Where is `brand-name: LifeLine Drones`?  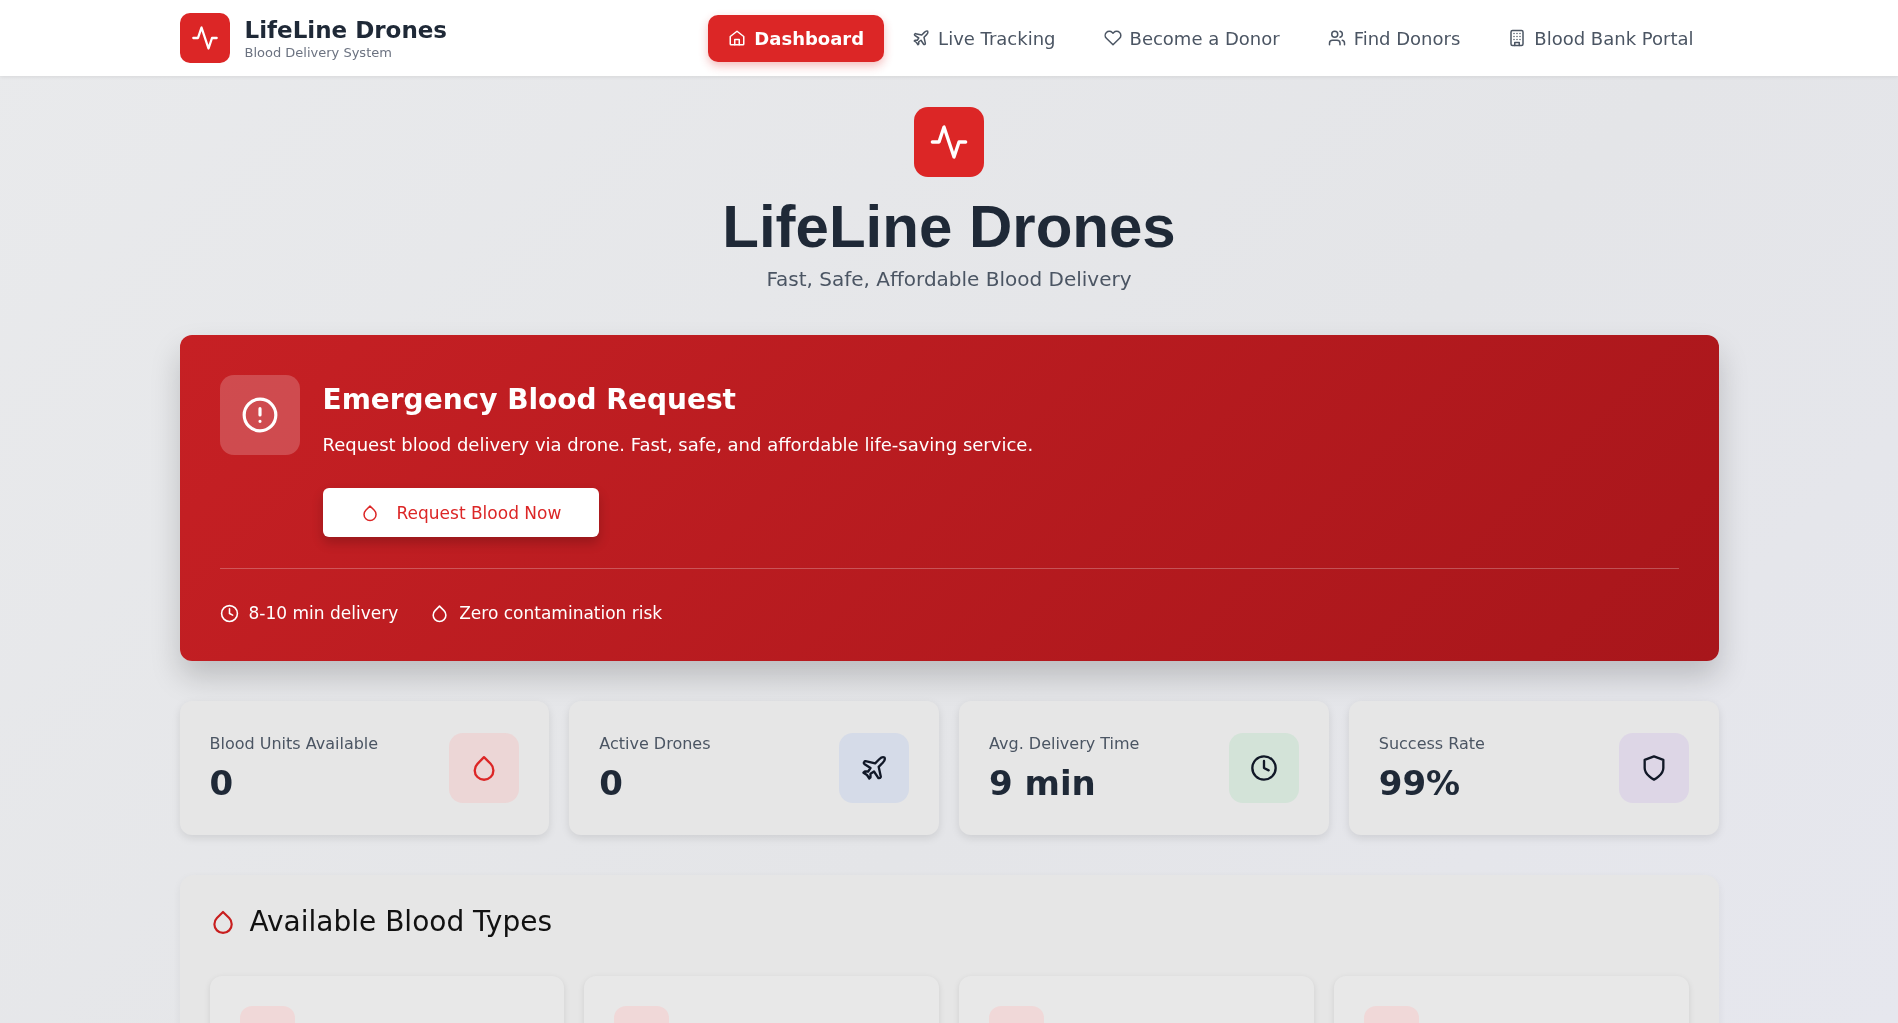
brand-name: LifeLine Drones is located at coordinates (346, 29).